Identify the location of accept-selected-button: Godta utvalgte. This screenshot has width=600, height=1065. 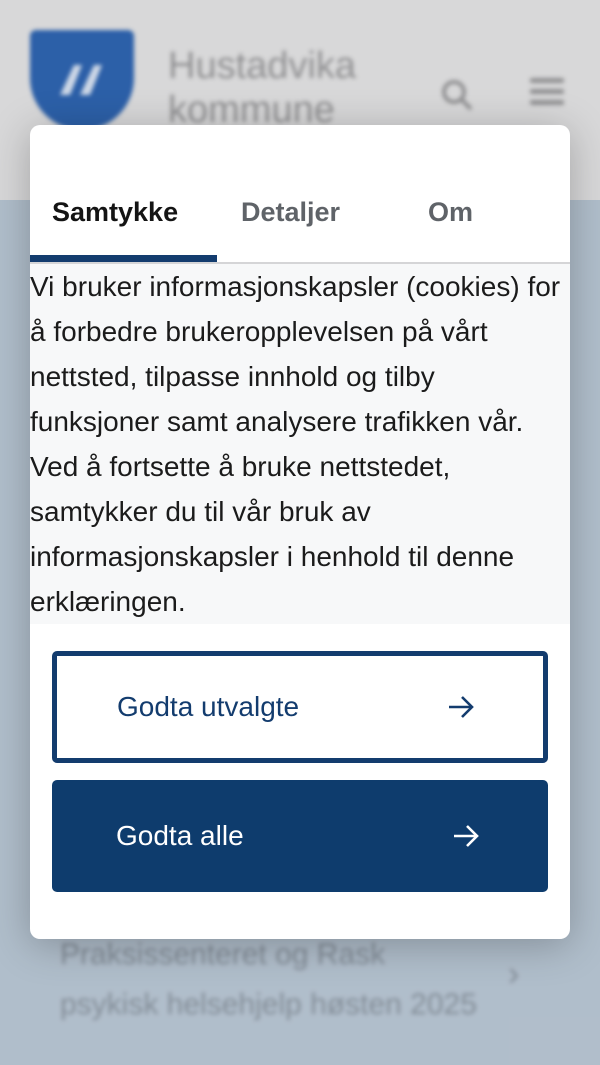
(300, 707).